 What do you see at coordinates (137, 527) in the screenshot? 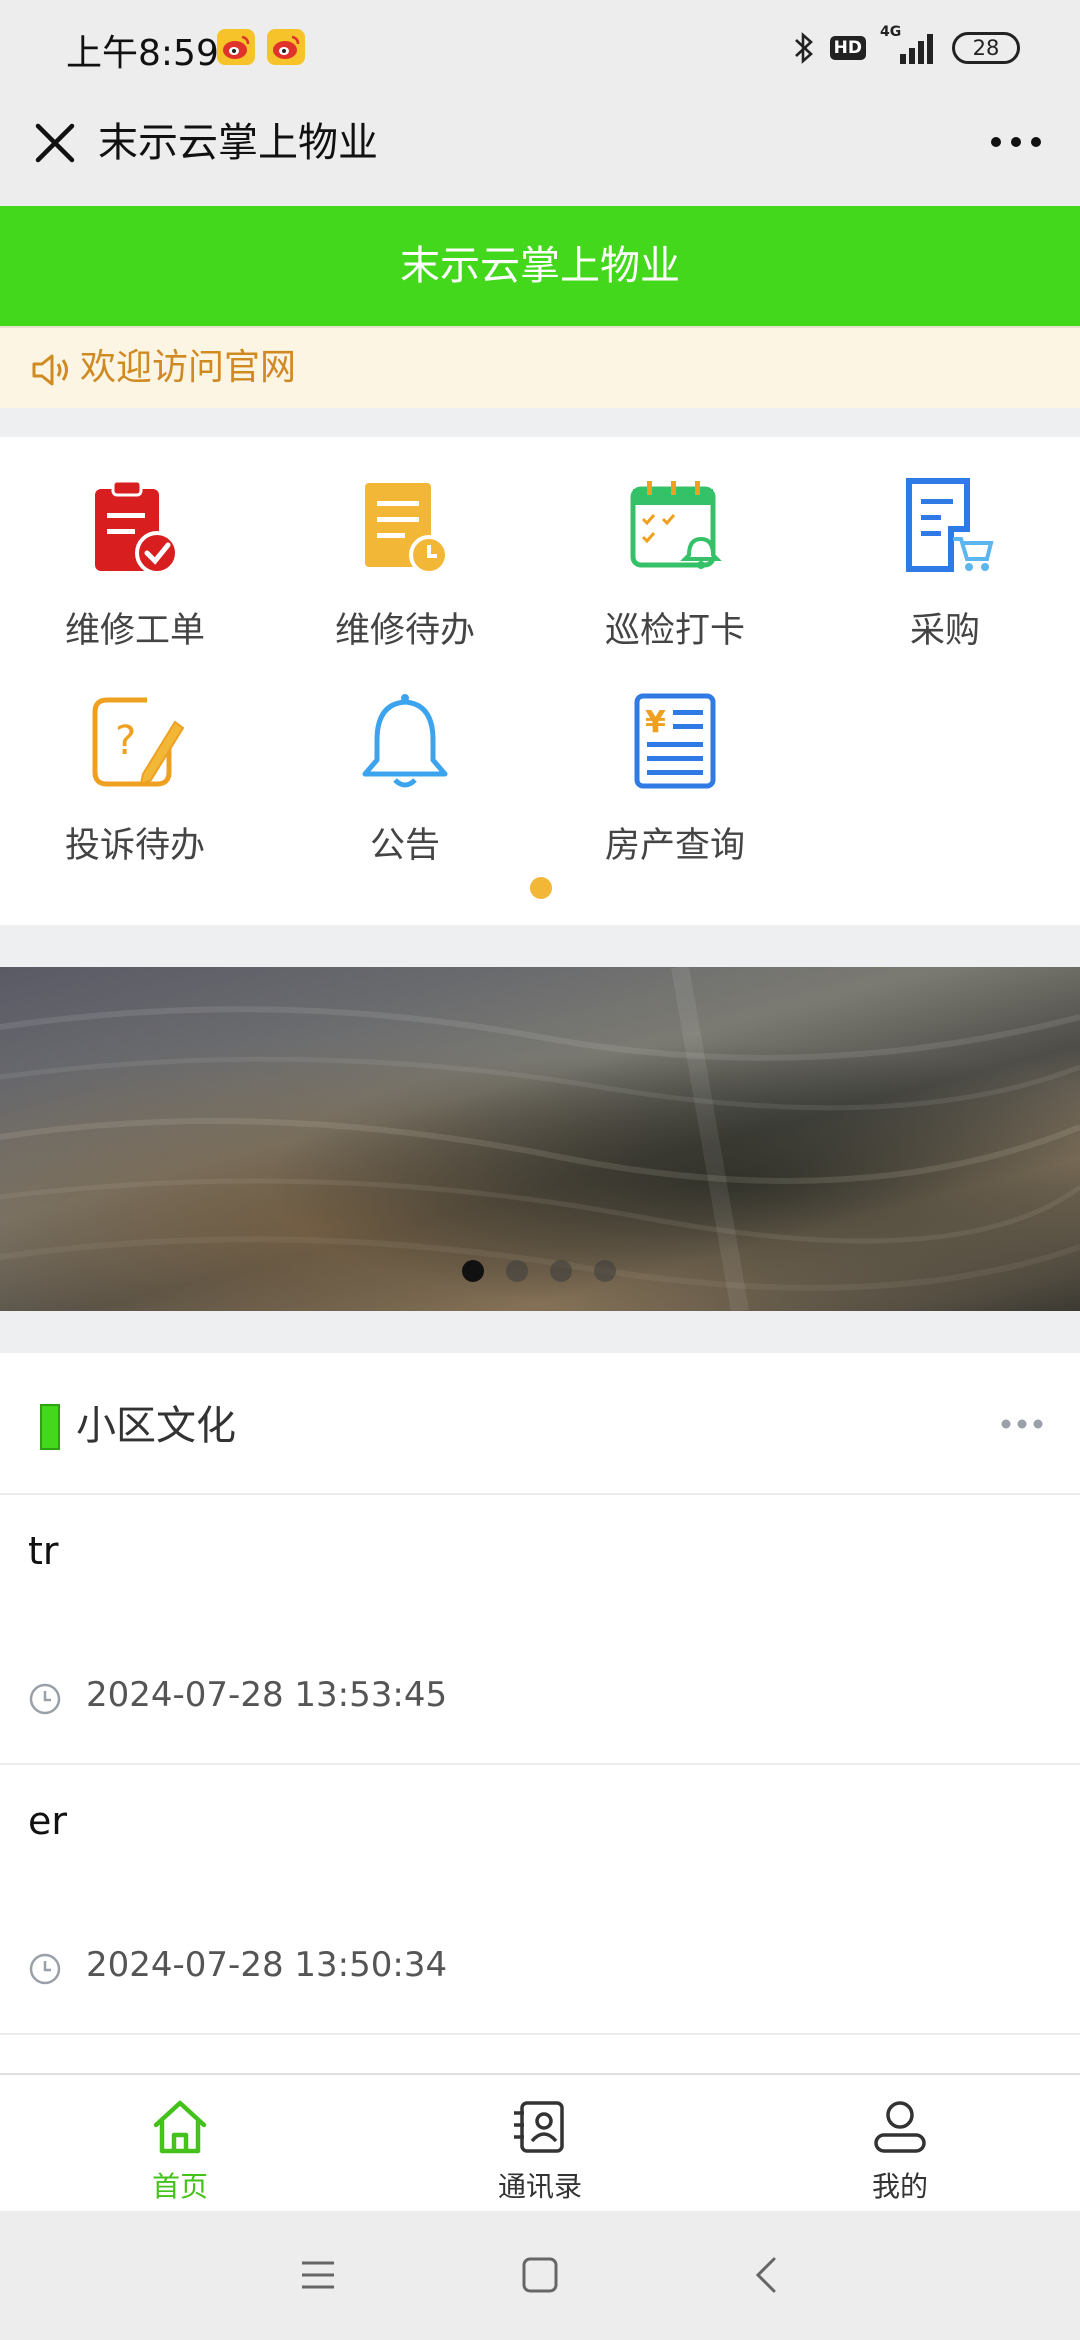
I see `clipboard-check-icon` at bounding box center [137, 527].